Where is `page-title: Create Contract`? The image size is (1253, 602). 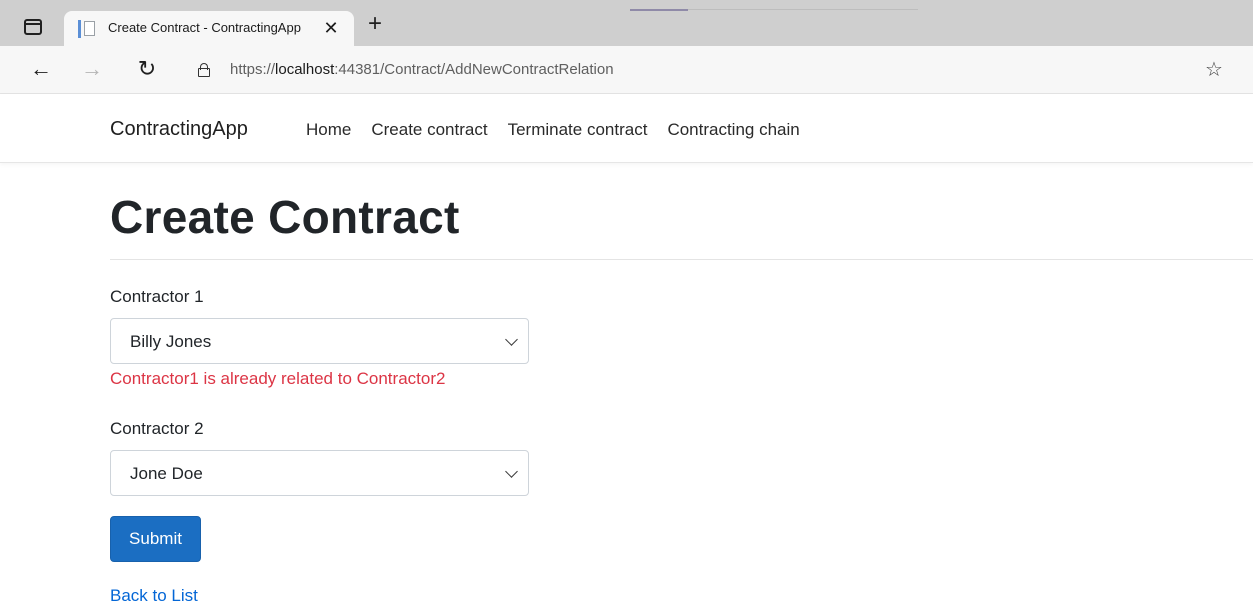 page-title: Create Contract is located at coordinates (285, 217).